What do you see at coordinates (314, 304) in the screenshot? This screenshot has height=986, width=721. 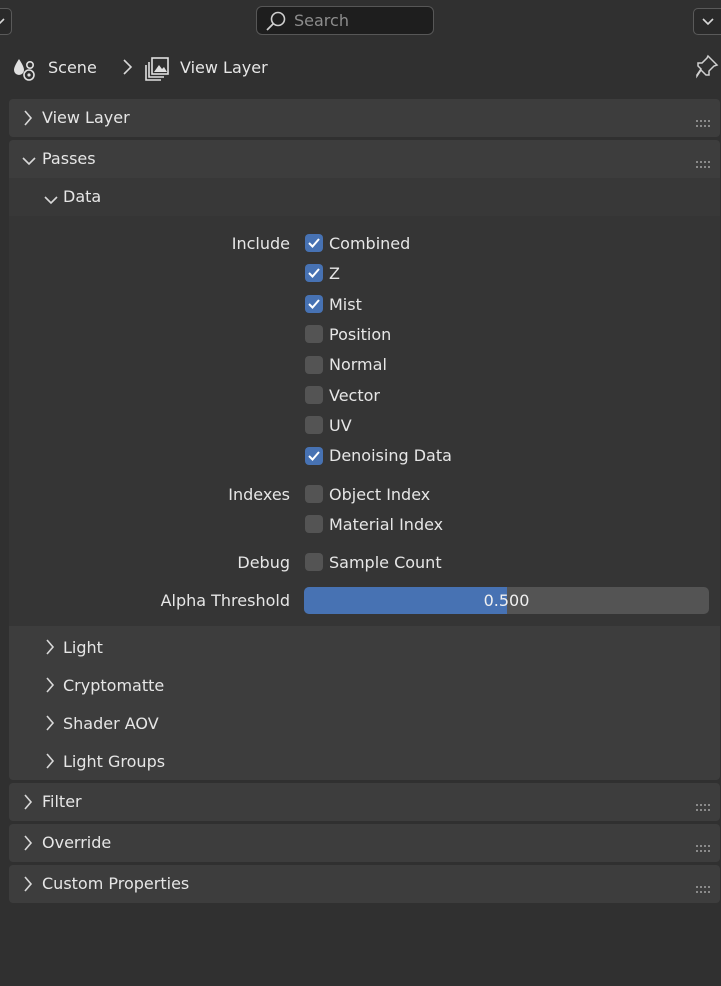 I see `checkbox-mist` at bounding box center [314, 304].